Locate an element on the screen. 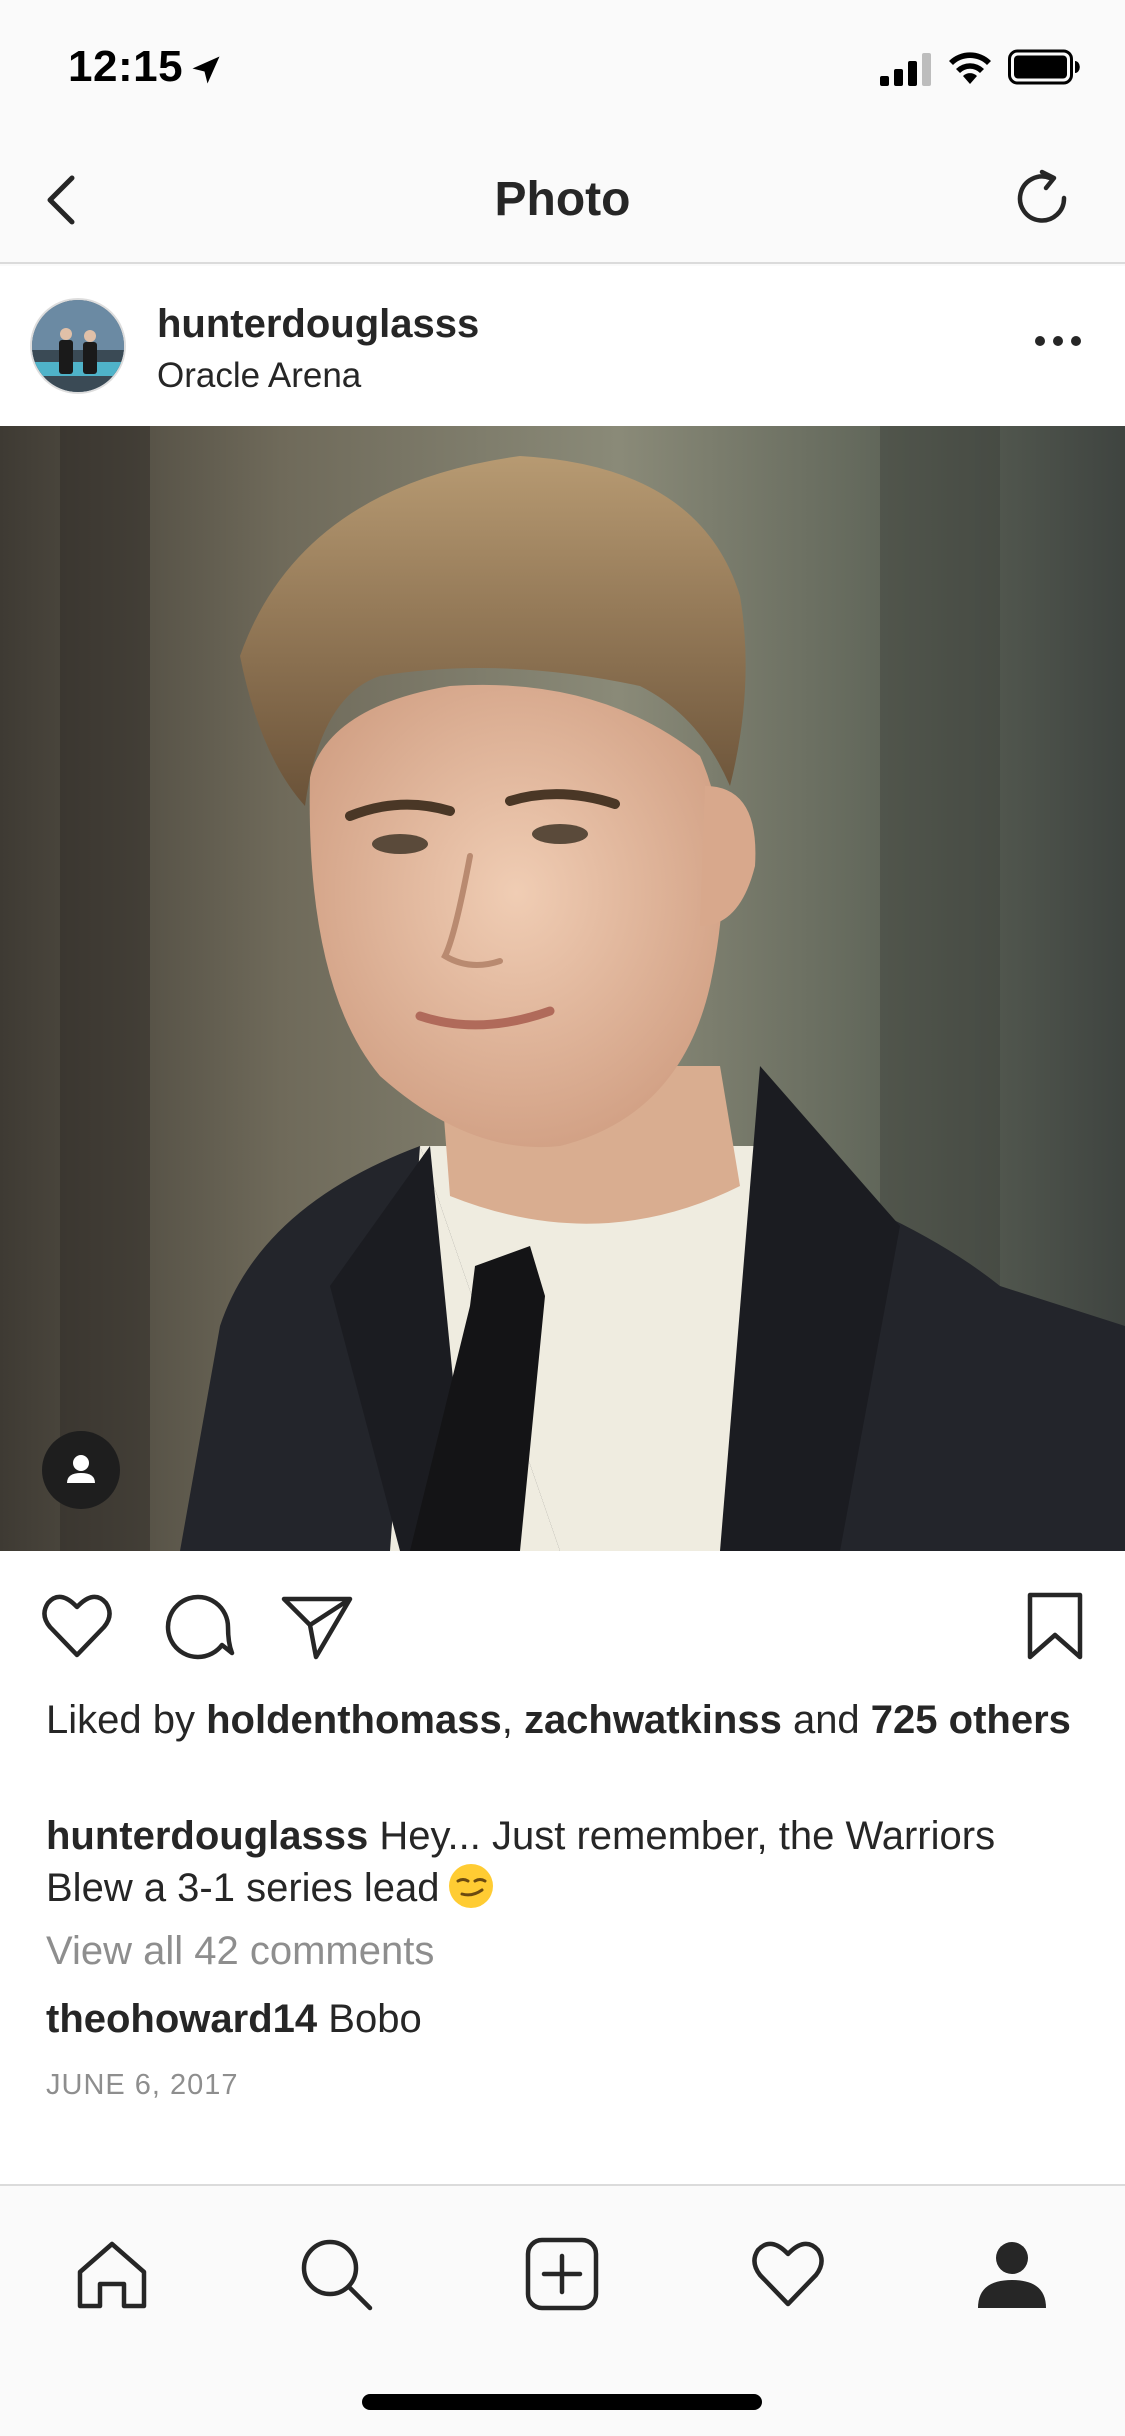 This screenshot has width=1125, height=2436. likes-connector: and is located at coordinates (826, 1720).